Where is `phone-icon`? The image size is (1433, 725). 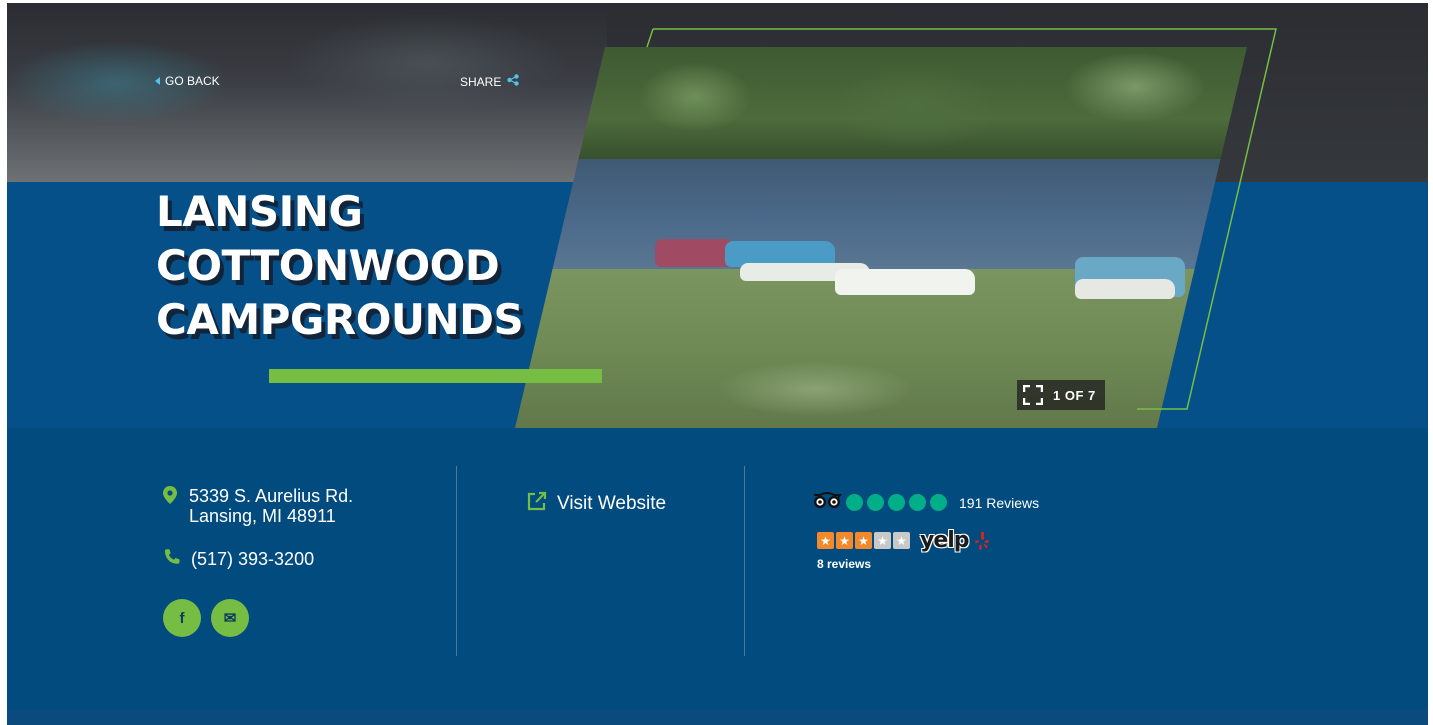 phone-icon is located at coordinates (172, 559).